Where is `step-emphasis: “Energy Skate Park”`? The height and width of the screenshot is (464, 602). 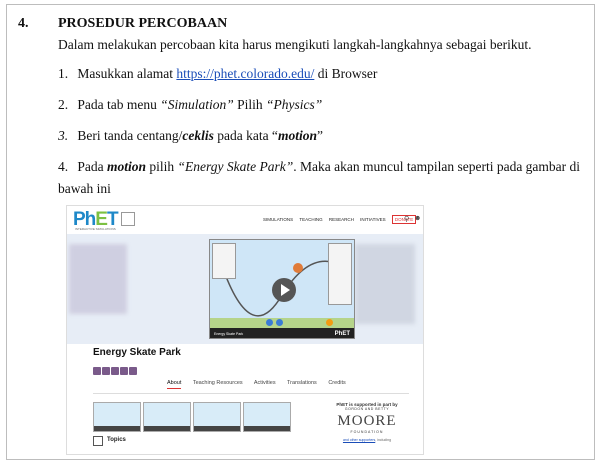
step-emphasis: “Energy Skate Park” is located at coordinates (235, 166).